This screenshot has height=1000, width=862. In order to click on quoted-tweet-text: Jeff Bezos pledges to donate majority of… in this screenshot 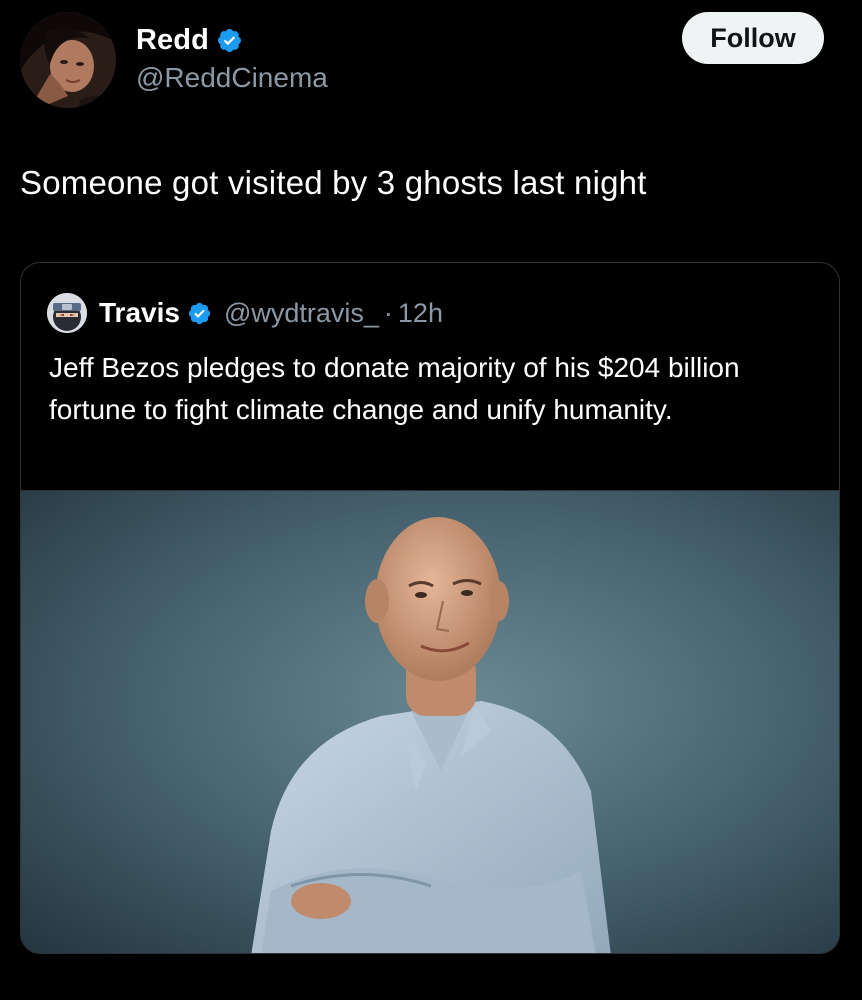, I will do `click(394, 388)`.